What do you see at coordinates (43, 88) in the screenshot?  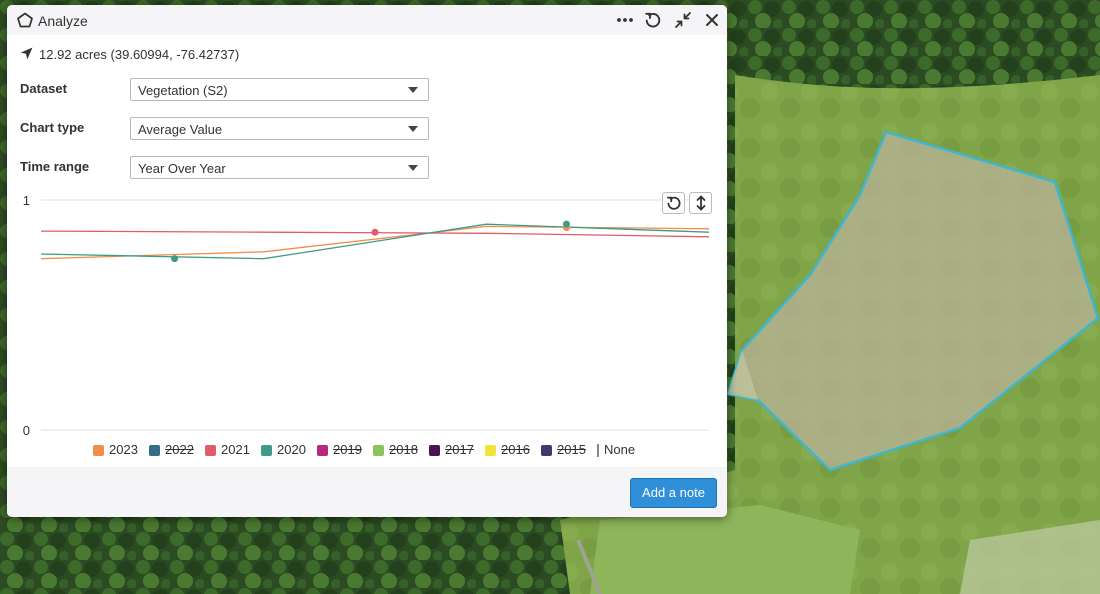 I see `dataset-label: Dataset` at bounding box center [43, 88].